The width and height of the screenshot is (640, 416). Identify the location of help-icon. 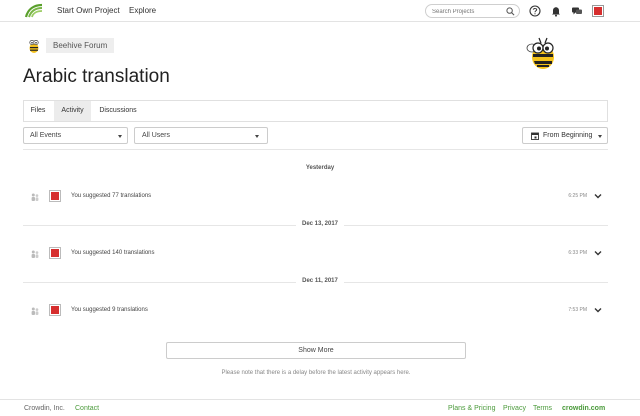
(535, 11).